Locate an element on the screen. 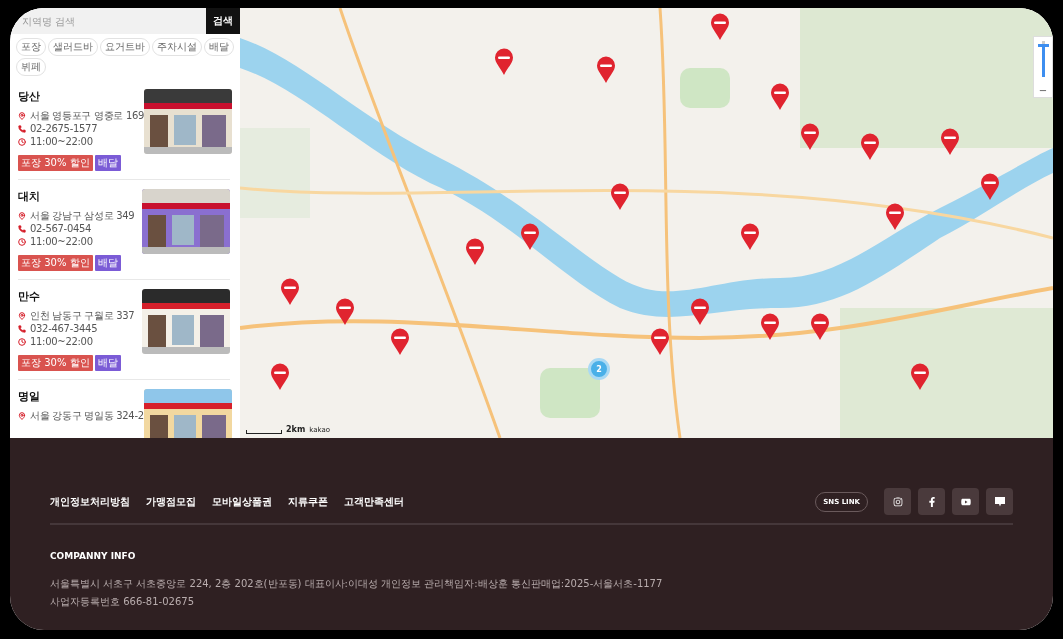 The image size is (1063, 639). store-name: 당산 is located at coordinates (81, 96).